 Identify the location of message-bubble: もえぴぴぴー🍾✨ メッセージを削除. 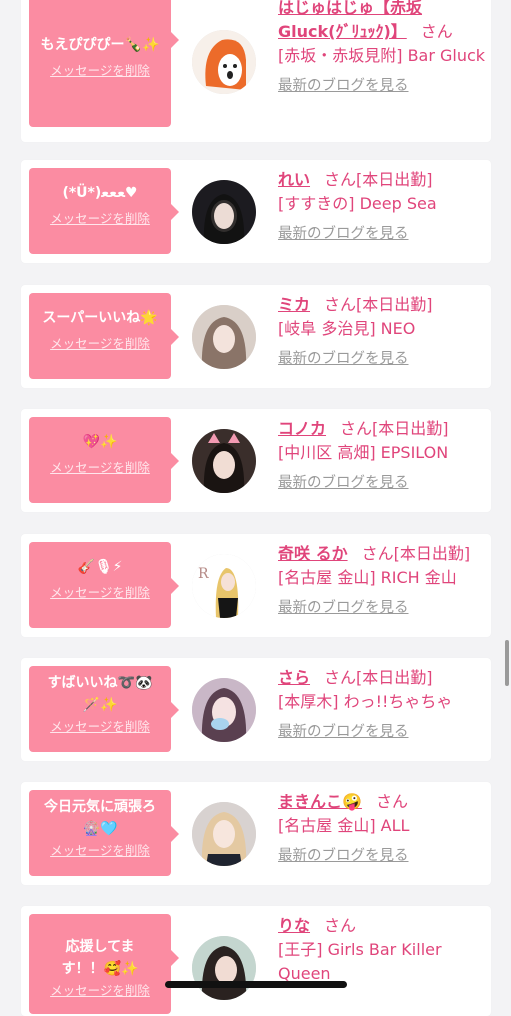
(104, 63).